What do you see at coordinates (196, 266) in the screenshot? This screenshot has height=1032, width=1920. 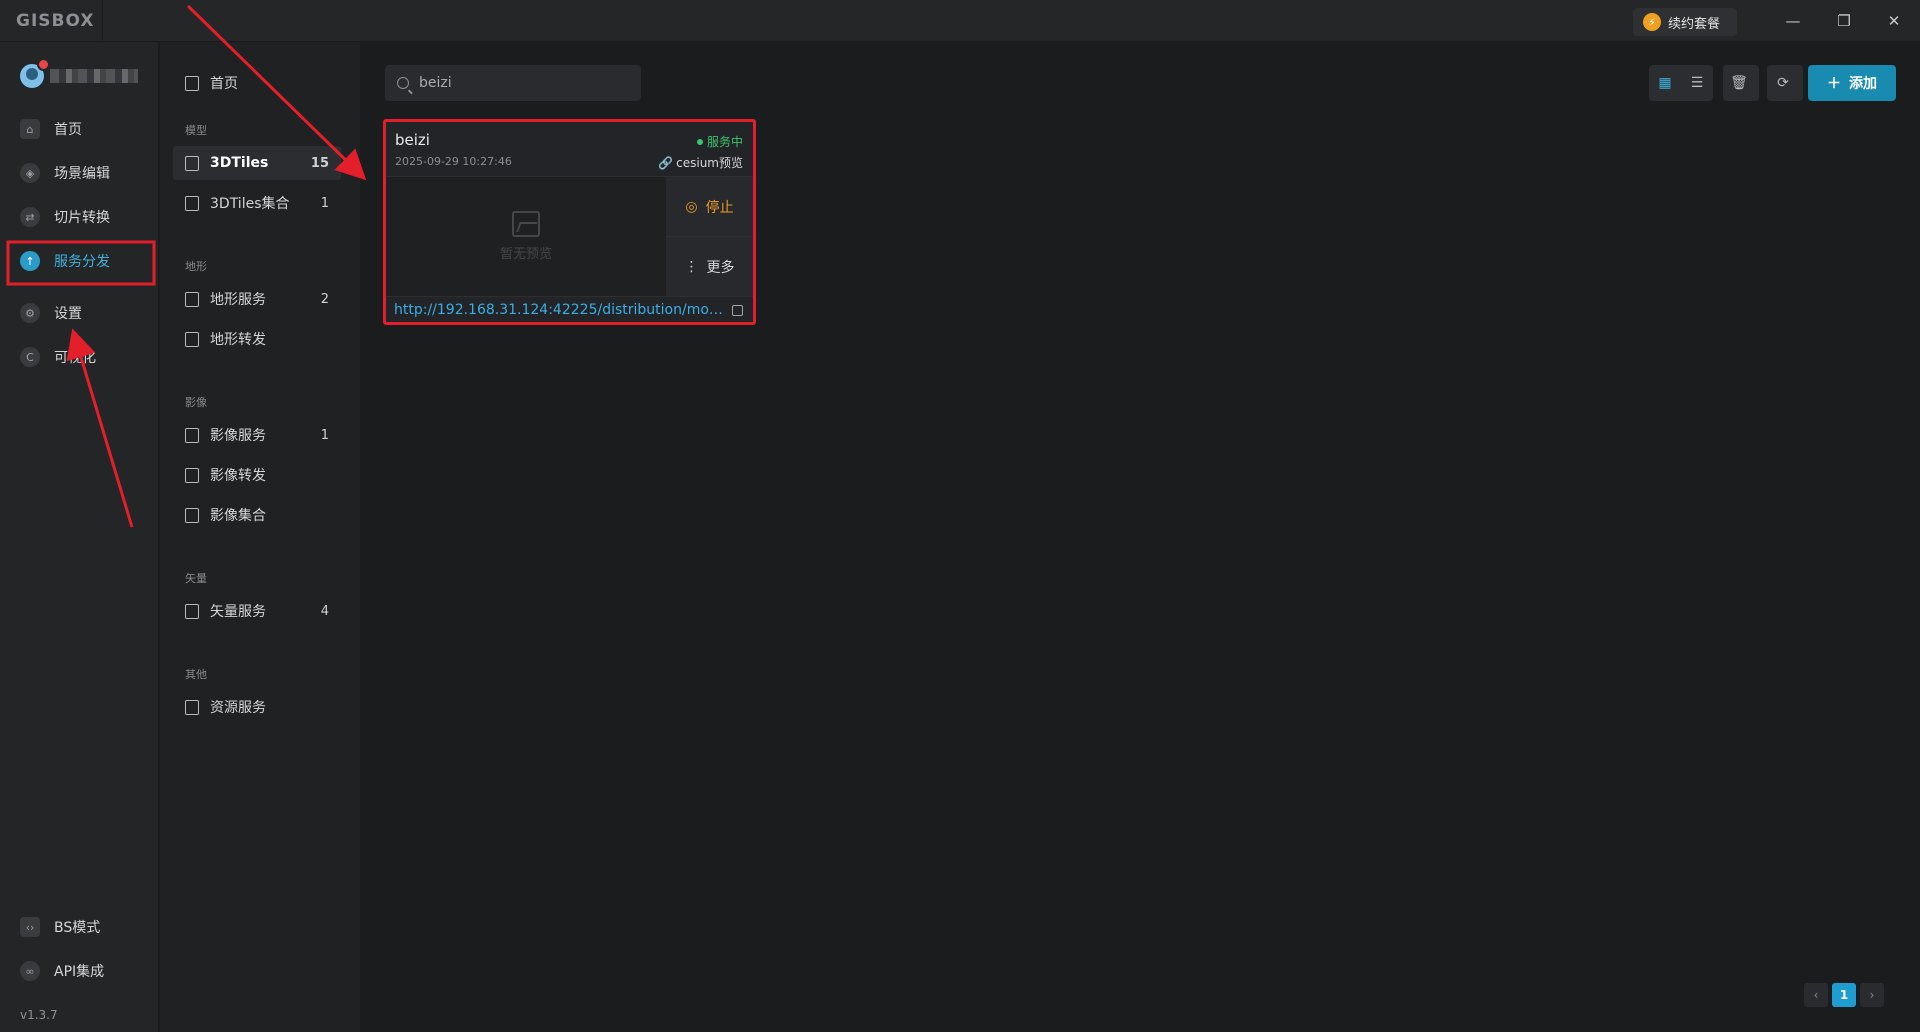 I see `group-title-terrain: 地形` at bounding box center [196, 266].